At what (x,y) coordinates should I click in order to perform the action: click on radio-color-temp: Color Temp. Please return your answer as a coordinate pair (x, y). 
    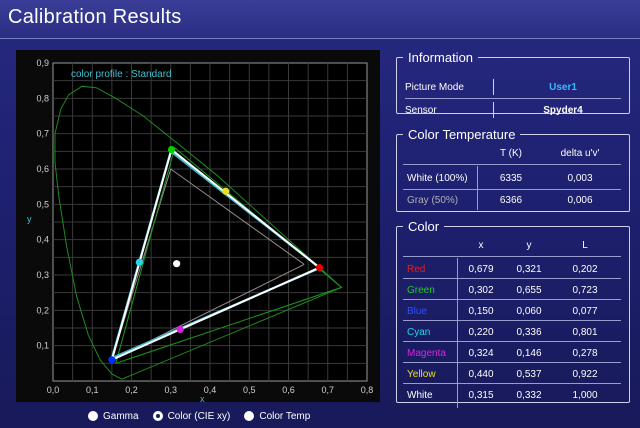
    Looking at the image, I should click on (277, 416).